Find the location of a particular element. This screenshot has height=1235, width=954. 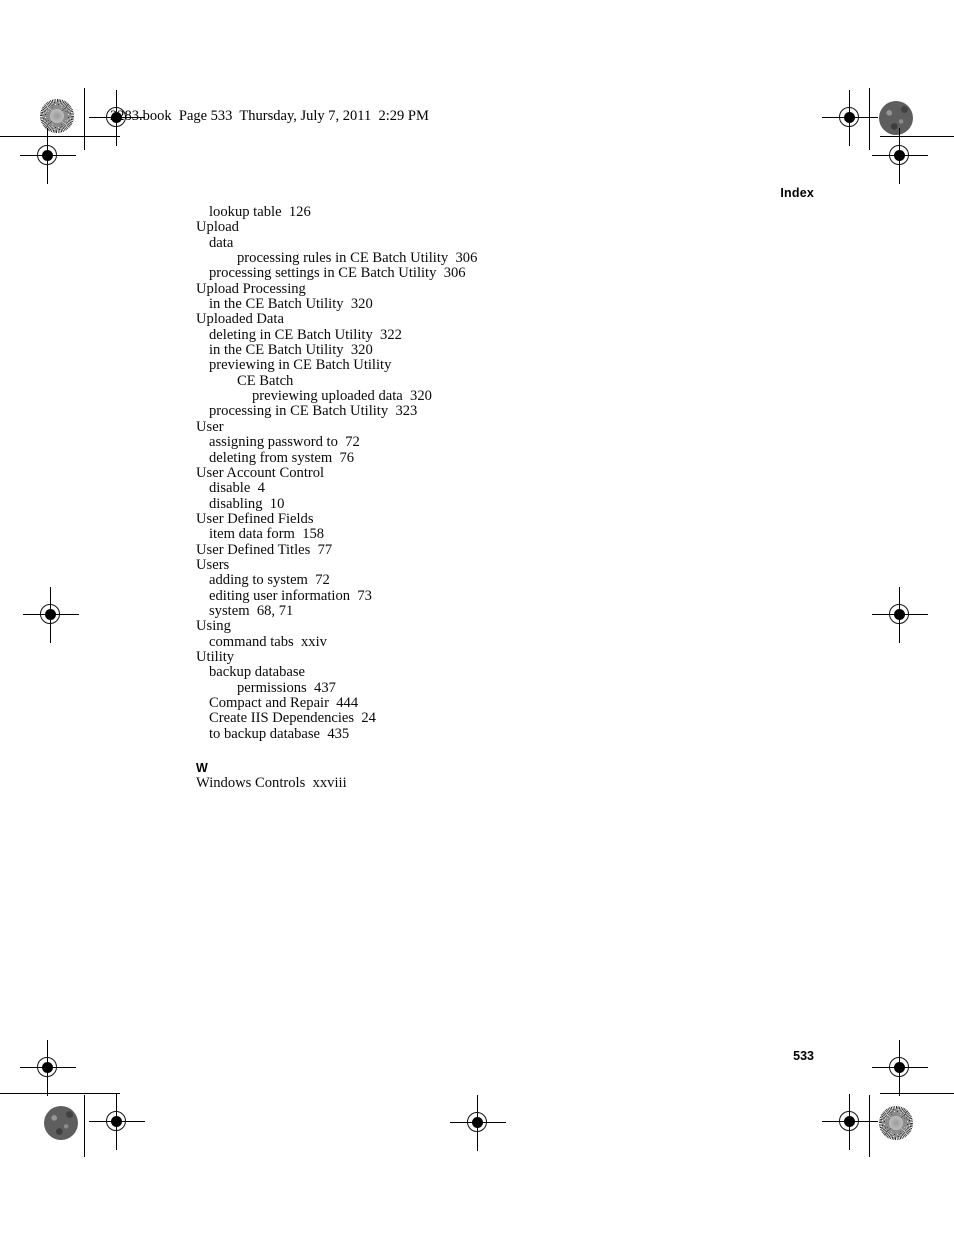

registration-target-top-left-corner is located at coordinates (48, 156).